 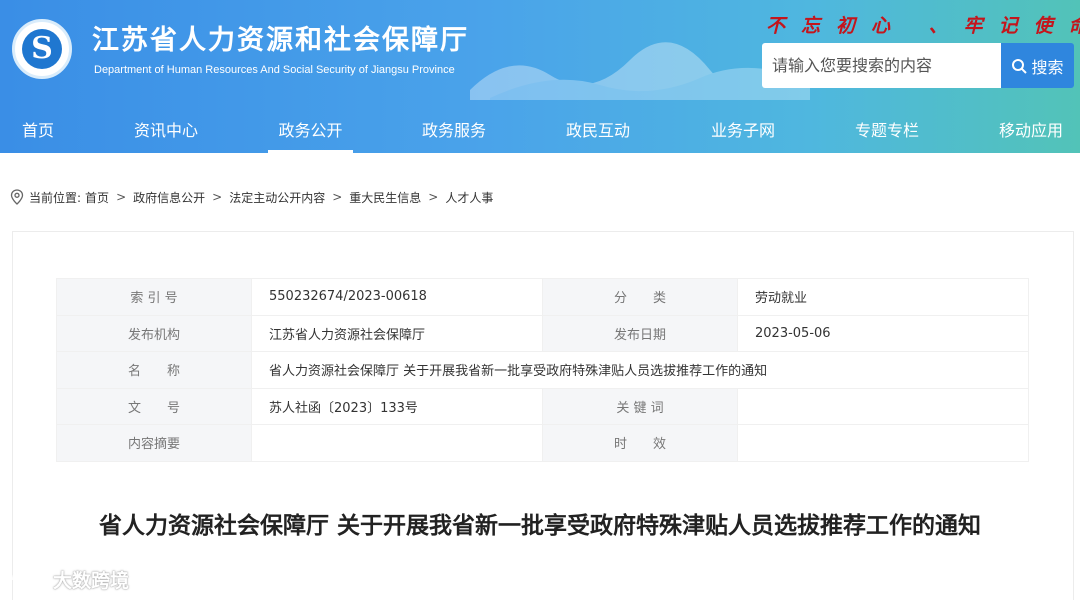 I want to click on nav-item-mobile: 移动应用, so click(x=1031, y=132).